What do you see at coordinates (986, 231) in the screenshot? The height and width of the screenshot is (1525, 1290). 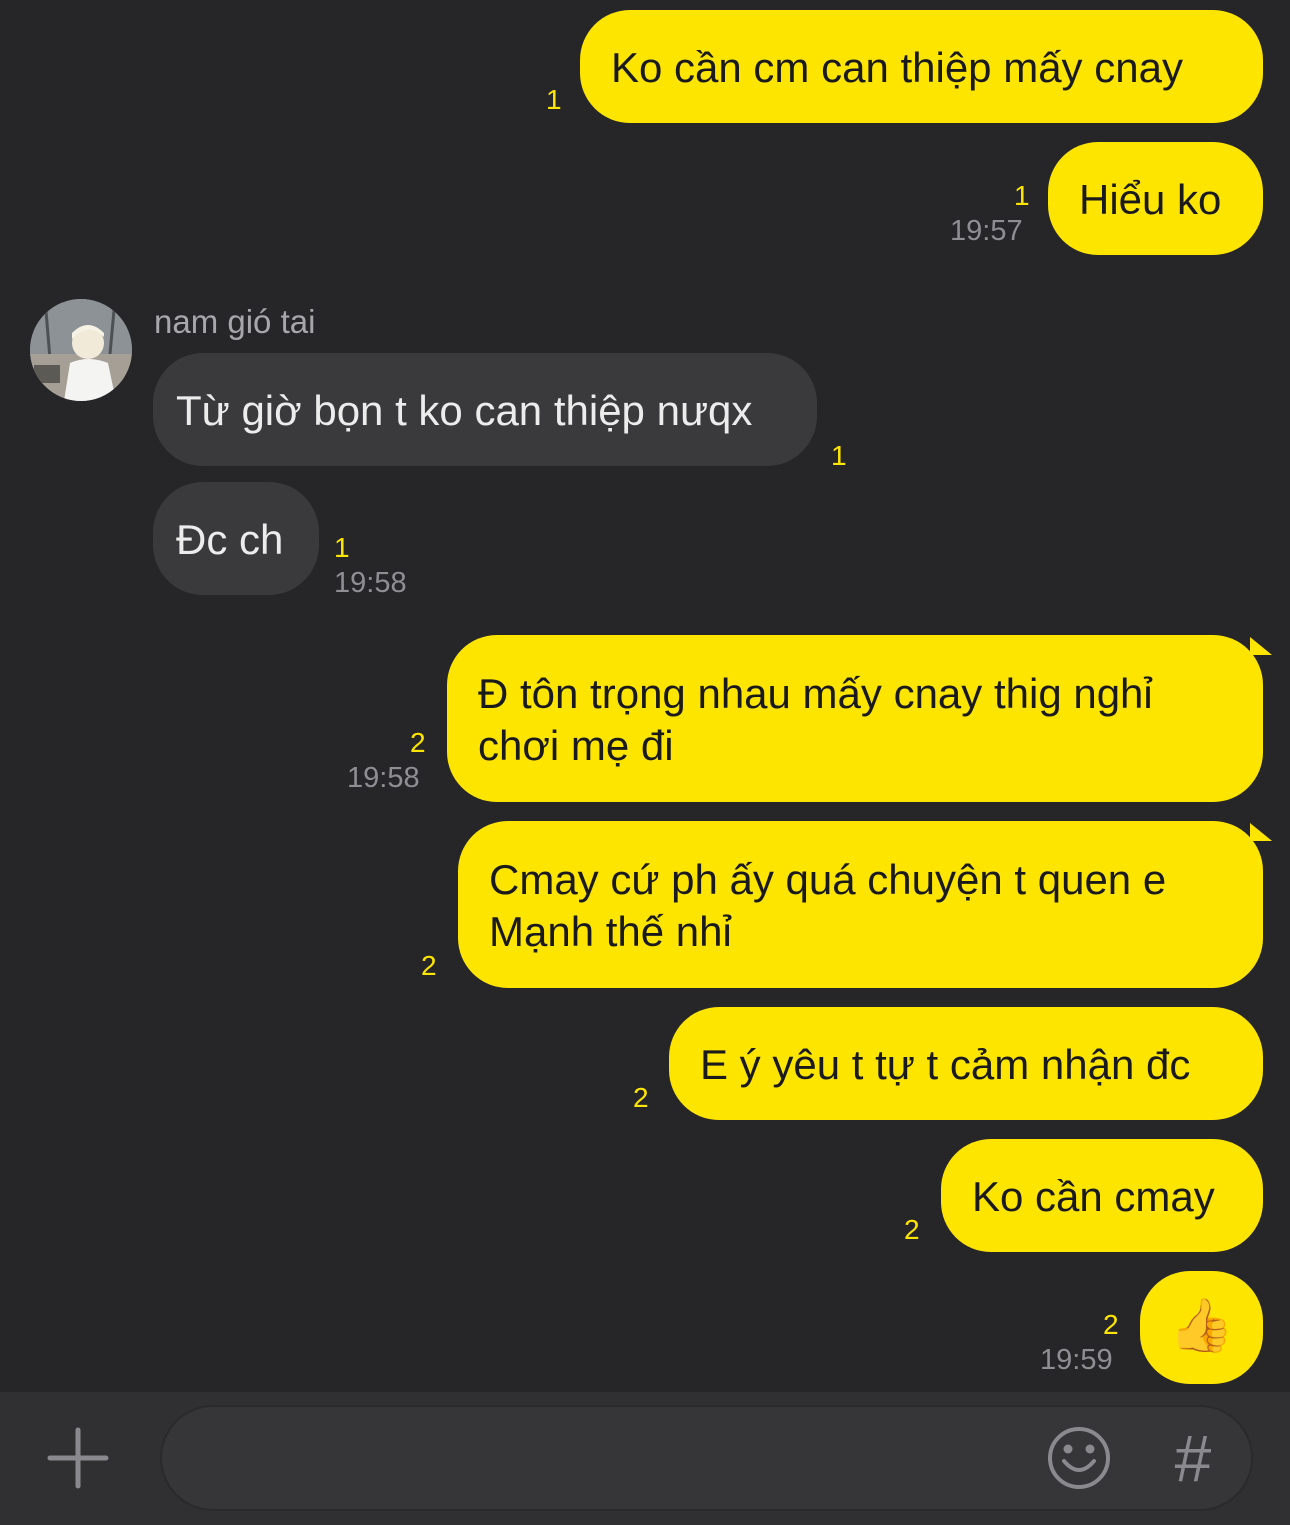 I see `message-timestamp: 19:57` at bounding box center [986, 231].